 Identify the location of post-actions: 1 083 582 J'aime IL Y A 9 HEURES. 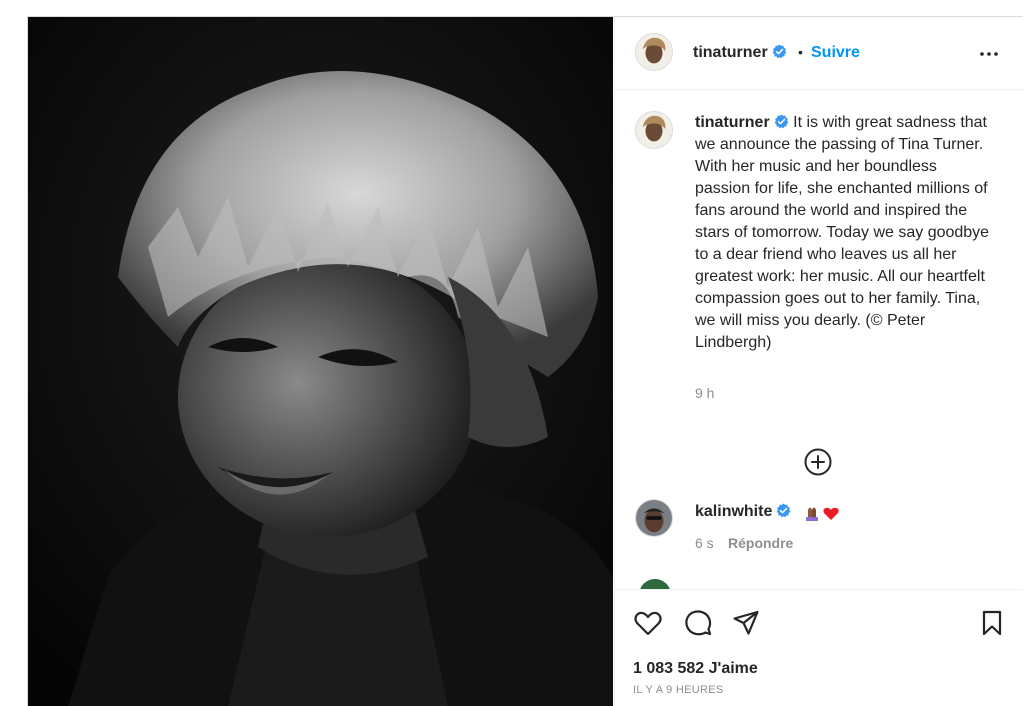
(819, 647).